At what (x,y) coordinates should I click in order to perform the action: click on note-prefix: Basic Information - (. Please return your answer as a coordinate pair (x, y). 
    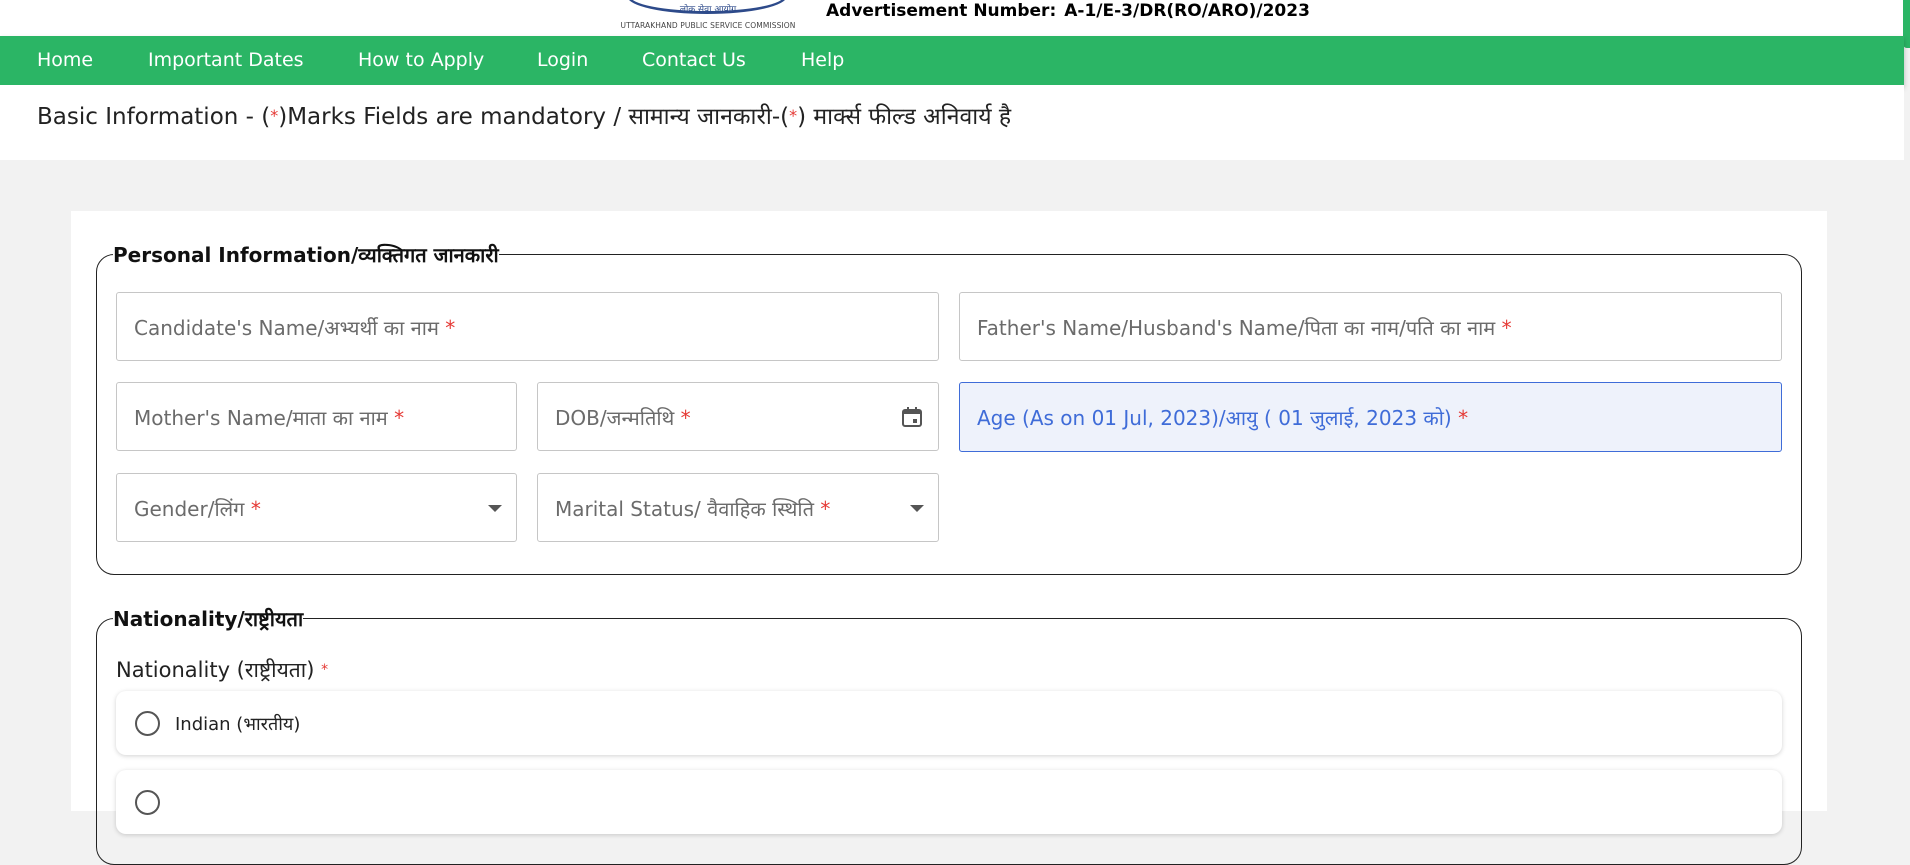
    Looking at the image, I should click on (154, 117).